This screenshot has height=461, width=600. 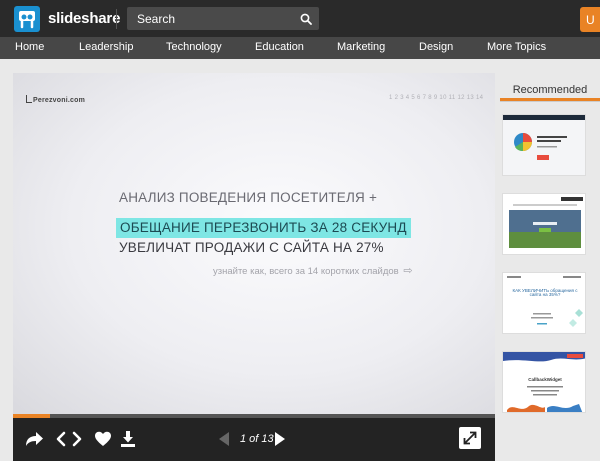 I want to click on slide-logo: Perezvoni.com, so click(x=55, y=99).